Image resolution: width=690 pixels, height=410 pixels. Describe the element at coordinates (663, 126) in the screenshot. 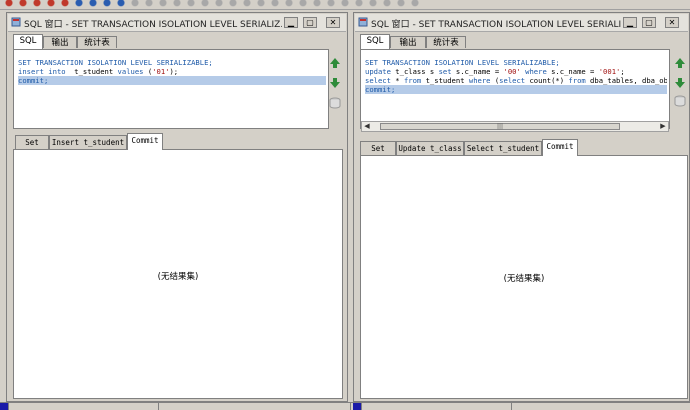

I see `scroll-right-icon: ▶` at that location.